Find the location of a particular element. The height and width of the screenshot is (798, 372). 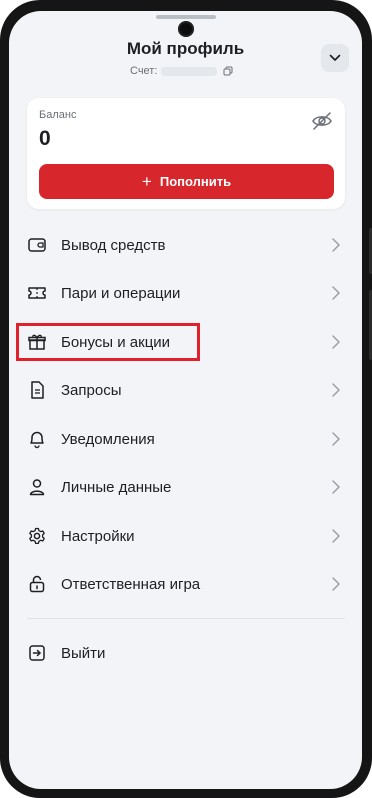

menu-item-label: Уведомления is located at coordinates (108, 439).